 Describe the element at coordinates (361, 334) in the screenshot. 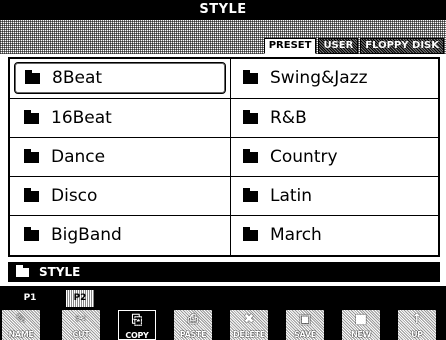

I see `new-folder-button-label: NEW` at that location.